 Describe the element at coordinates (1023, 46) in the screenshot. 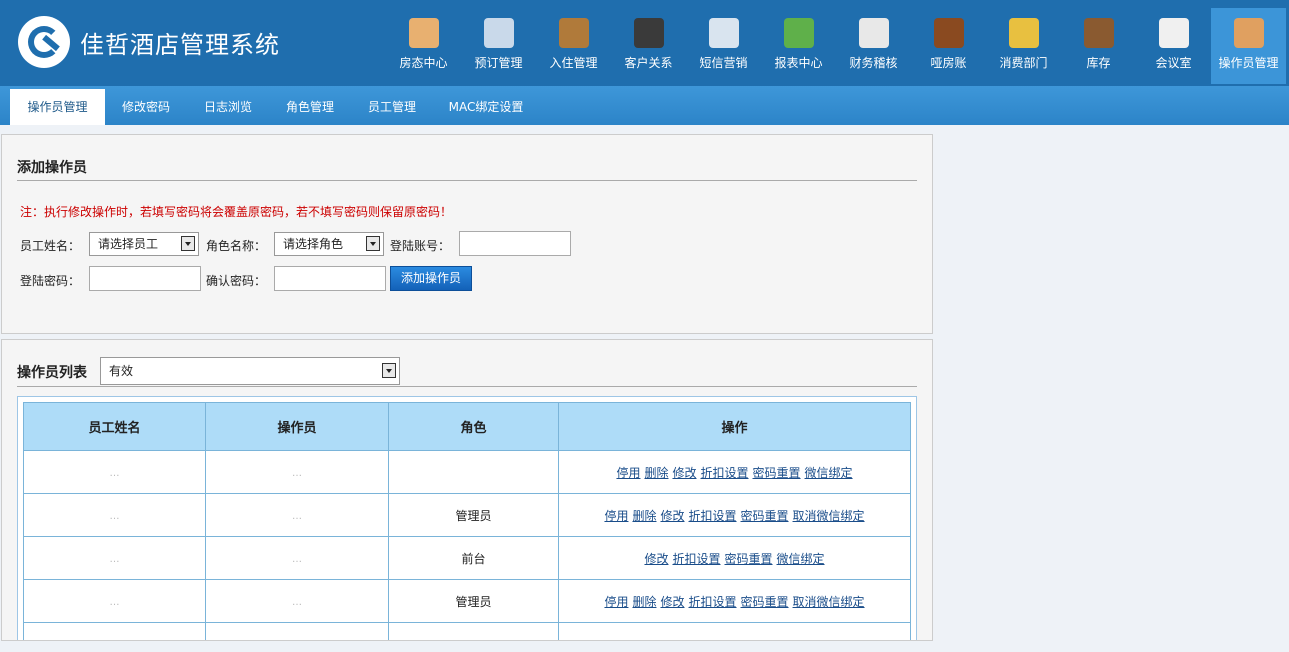

I see `nav-item-8: 消费部门` at that location.